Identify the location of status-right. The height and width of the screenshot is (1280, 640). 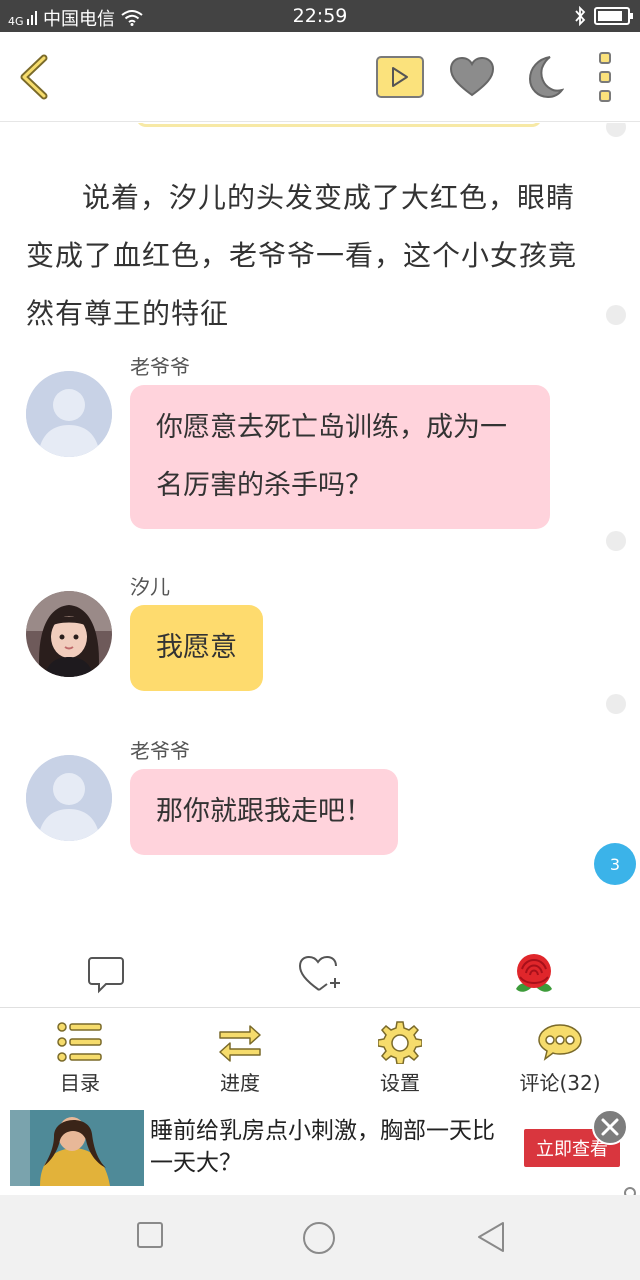
(603, 16).